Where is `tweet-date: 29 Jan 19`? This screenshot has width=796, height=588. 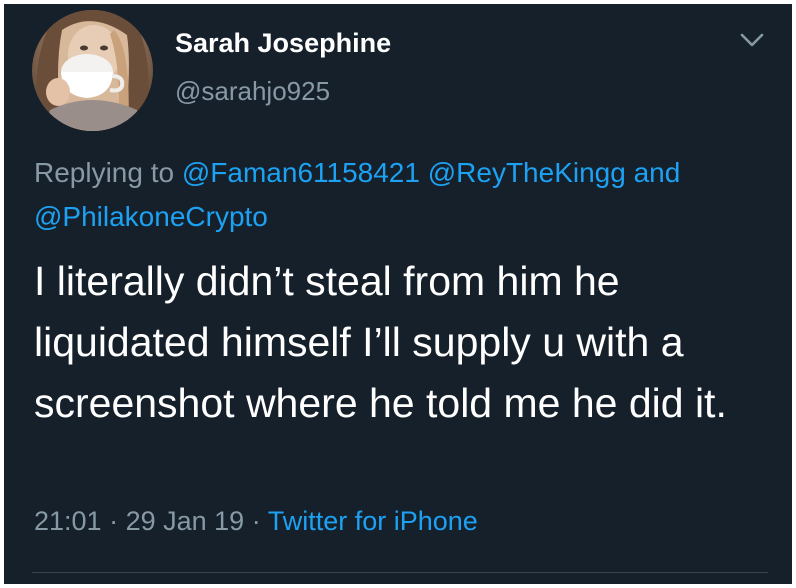 tweet-date: 29 Jan 19 is located at coordinates (185, 521).